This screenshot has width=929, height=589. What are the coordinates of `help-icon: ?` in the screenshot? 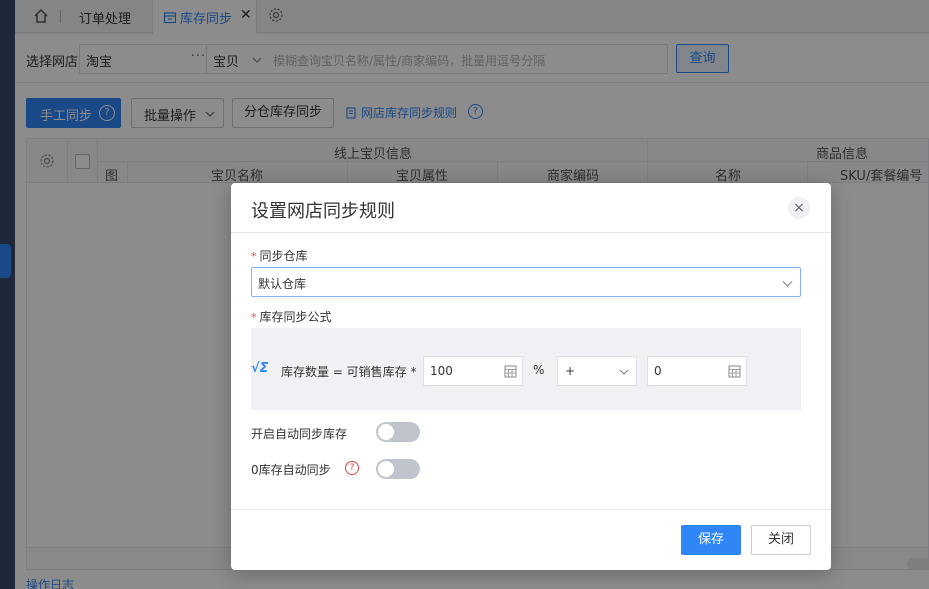 It's located at (352, 468).